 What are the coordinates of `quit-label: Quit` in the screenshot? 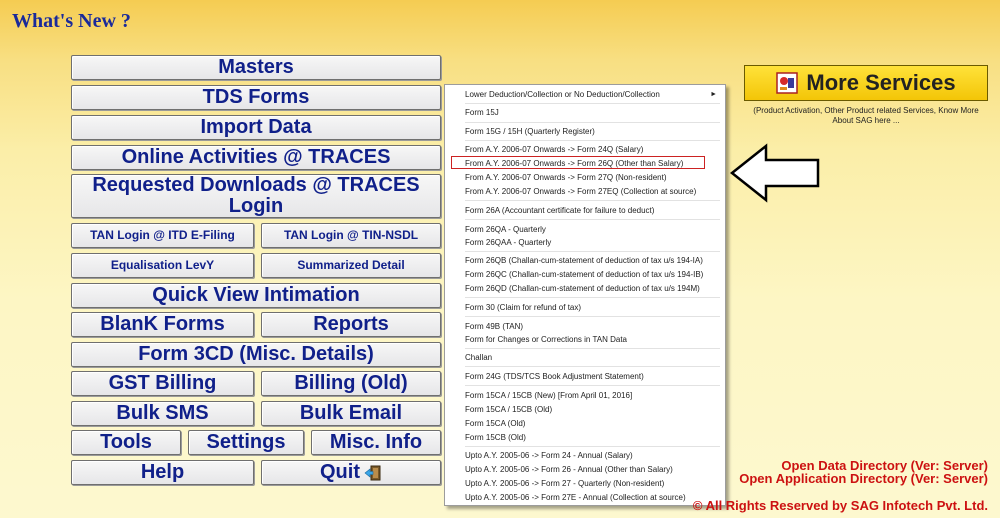 It's located at (340, 472).